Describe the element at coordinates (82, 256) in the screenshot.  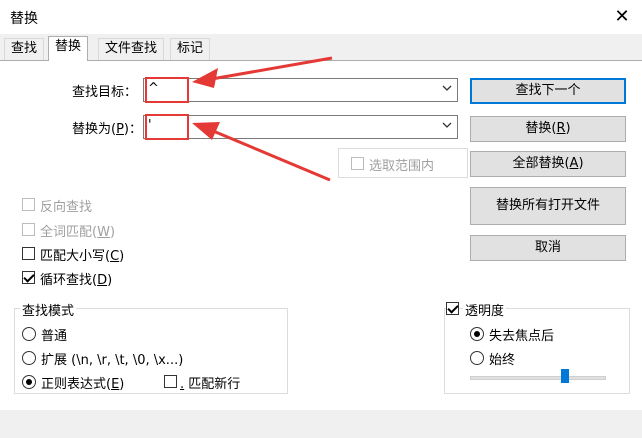
I see `match-case-label: 匹配大小写(C)` at that location.